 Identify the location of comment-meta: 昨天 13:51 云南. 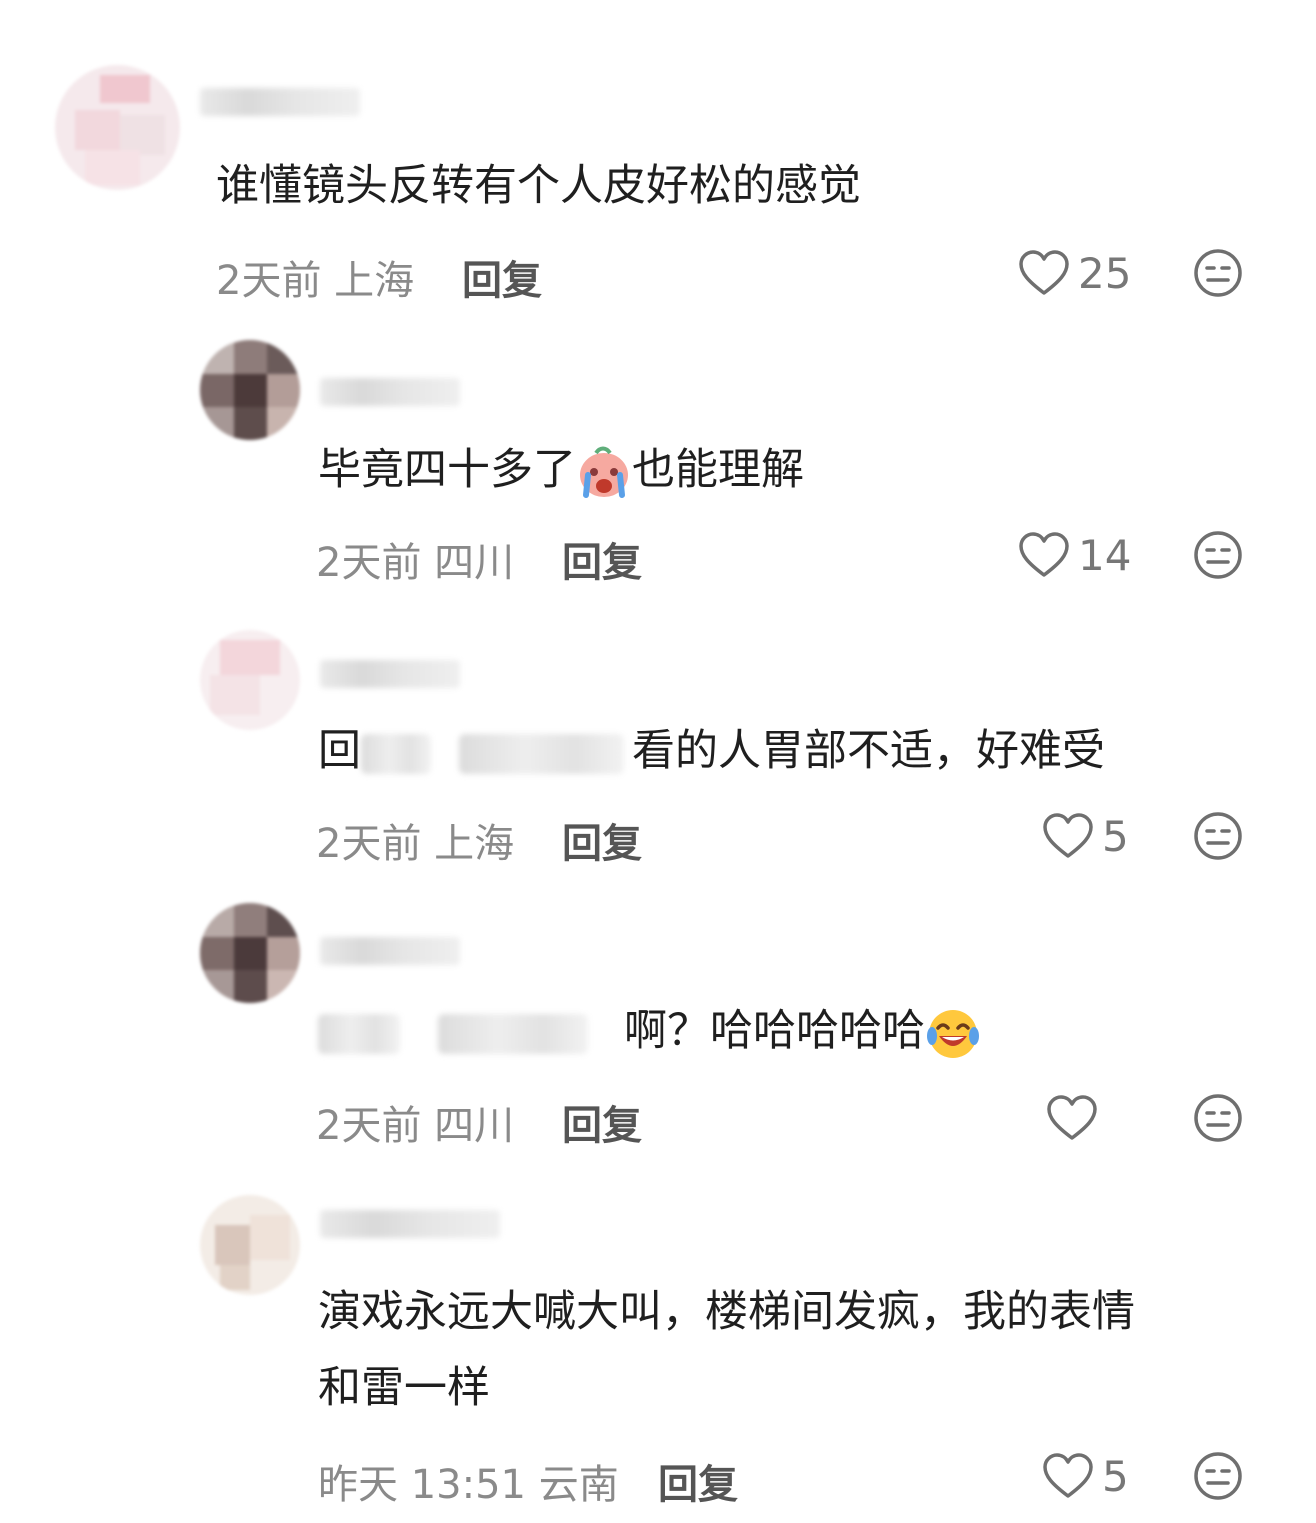
(468, 1481).